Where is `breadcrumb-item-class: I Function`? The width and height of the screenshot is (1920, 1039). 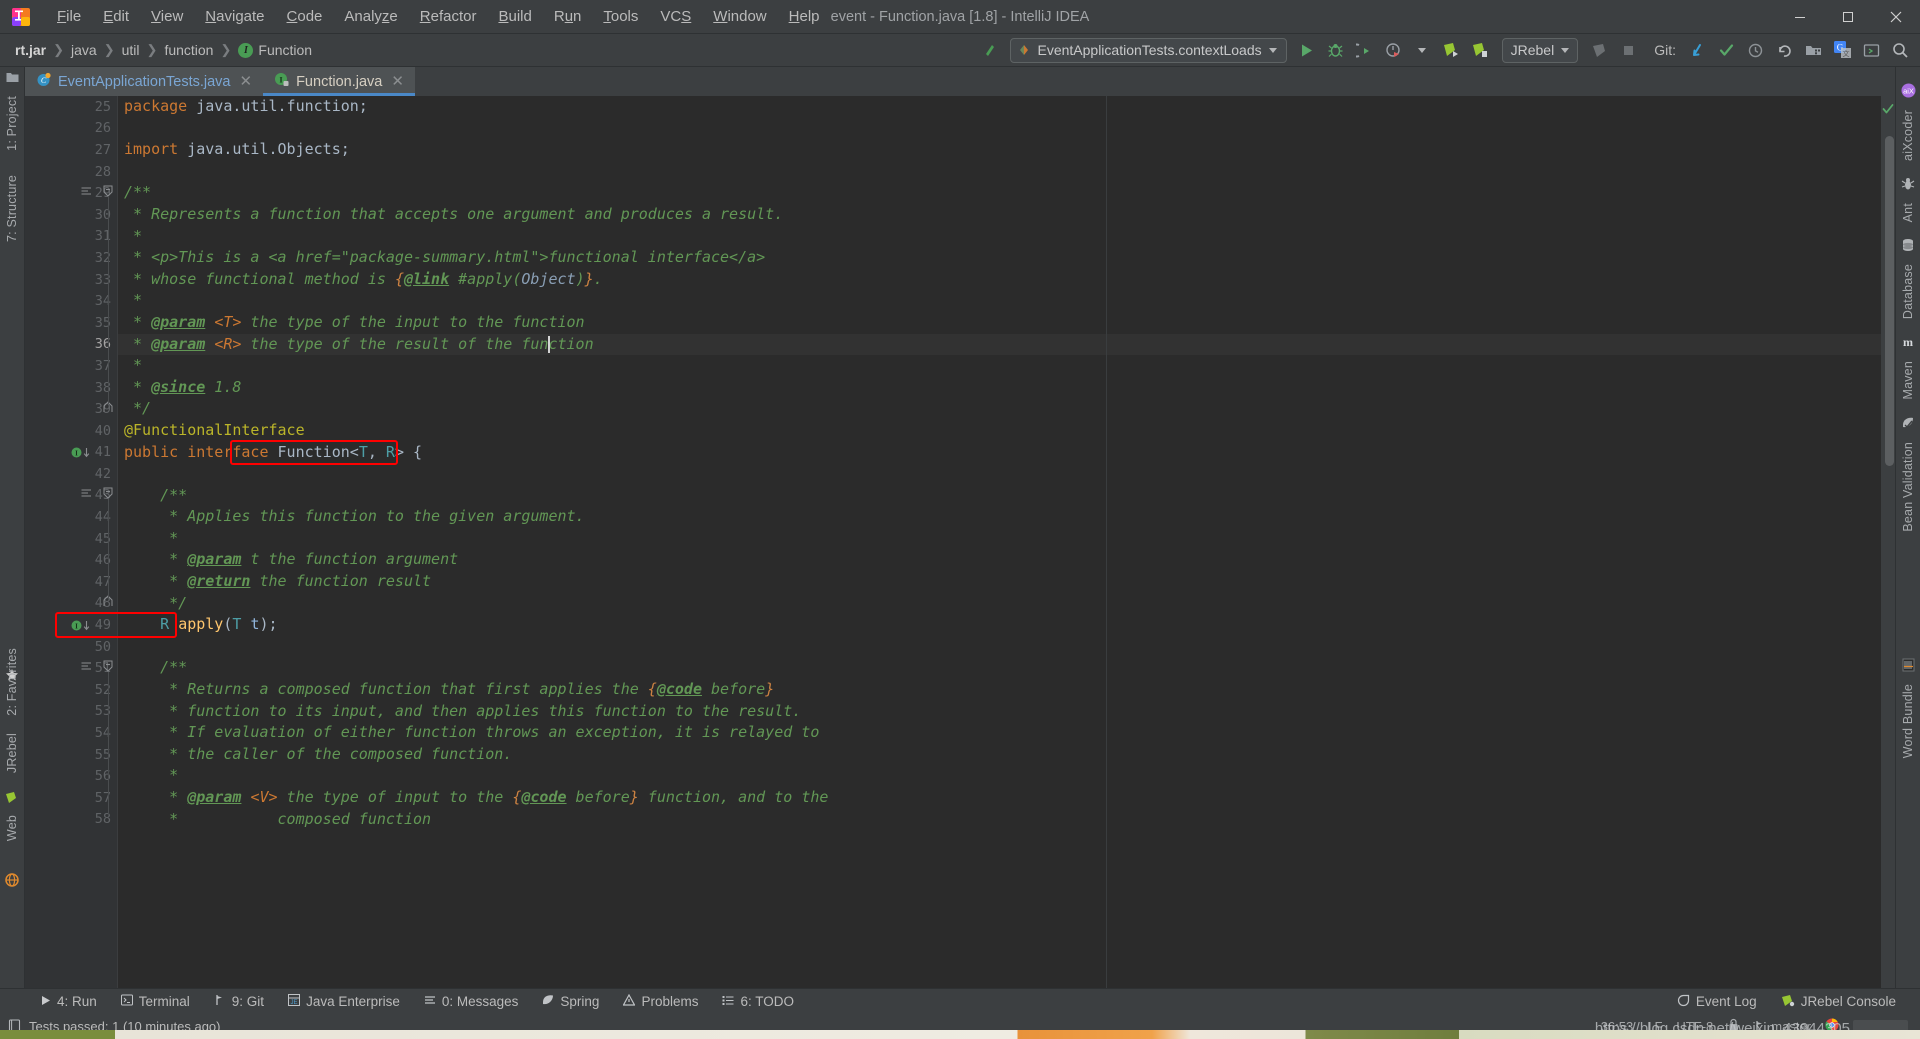
breadcrumb-item-class: I Function is located at coordinates (275, 50).